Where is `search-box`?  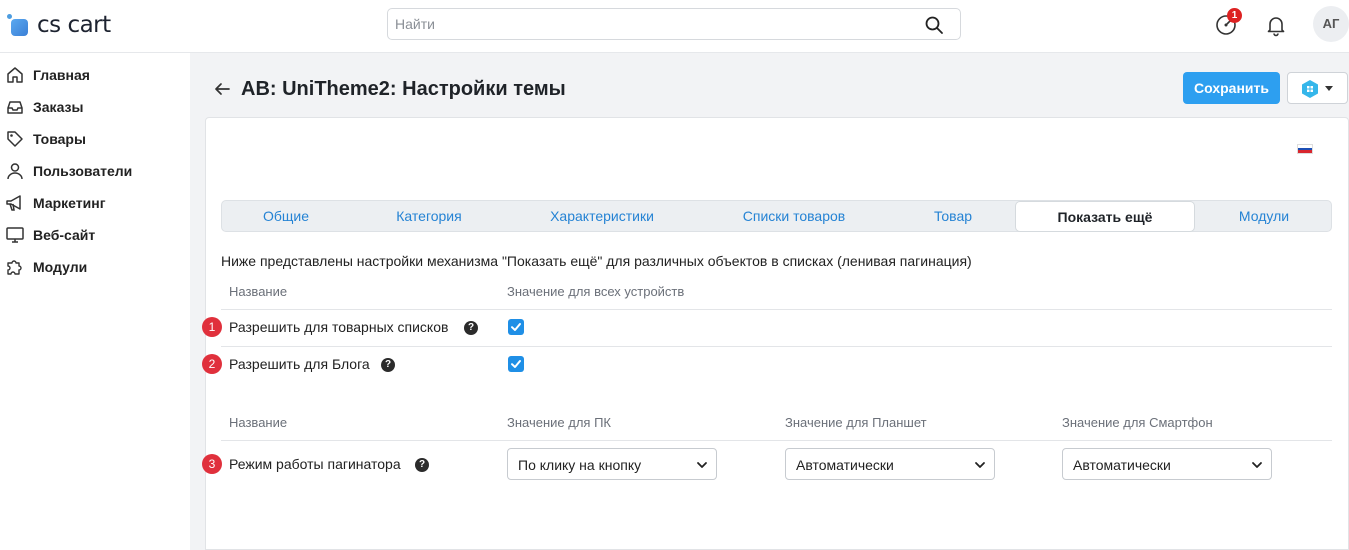
search-box is located at coordinates (674, 24).